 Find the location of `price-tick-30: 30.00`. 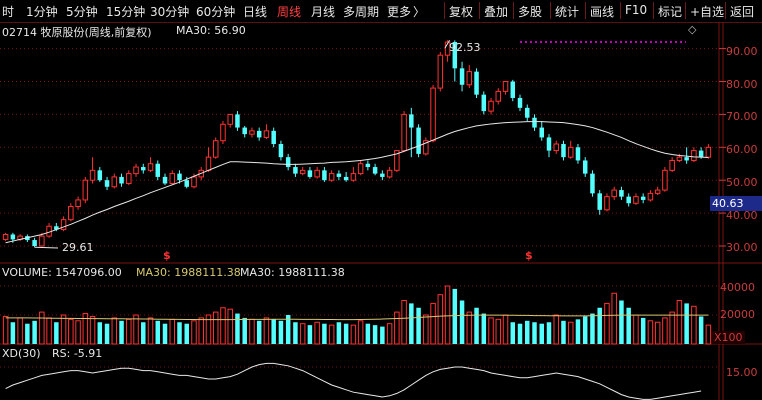

price-tick-30: 30.00 is located at coordinates (742, 247).